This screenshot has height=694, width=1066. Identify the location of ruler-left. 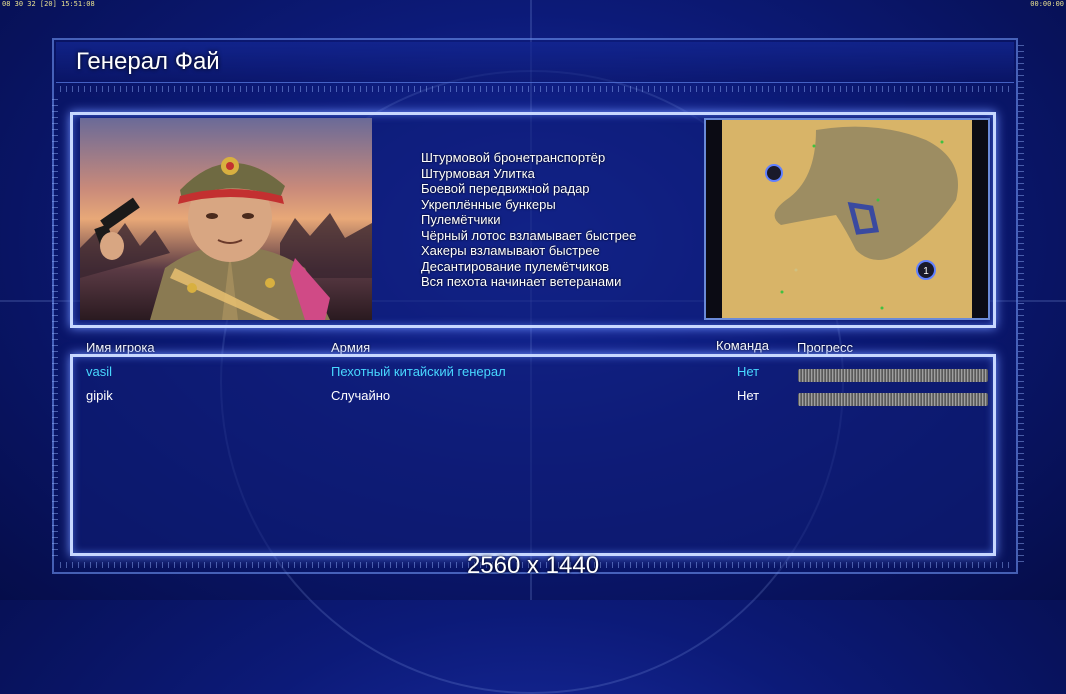
(55, 326).